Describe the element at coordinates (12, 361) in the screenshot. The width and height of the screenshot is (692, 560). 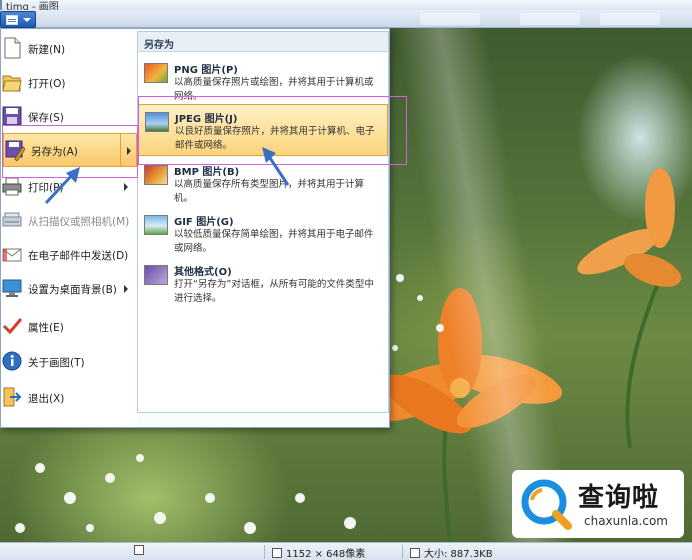
I see `info-icon` at that location.